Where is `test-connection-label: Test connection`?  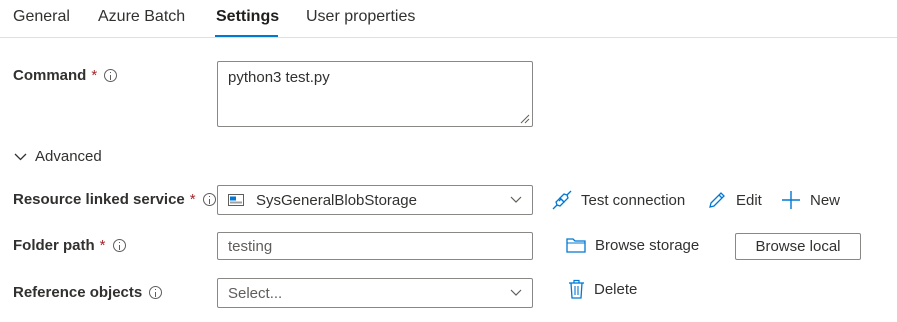
test-connection-label: Test connection is located at coordinates (633, 200).